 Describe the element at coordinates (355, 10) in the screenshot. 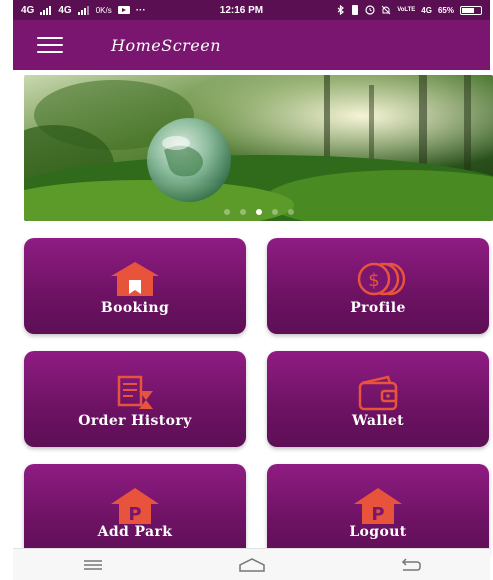

I see `vibrate-icon` at that location.